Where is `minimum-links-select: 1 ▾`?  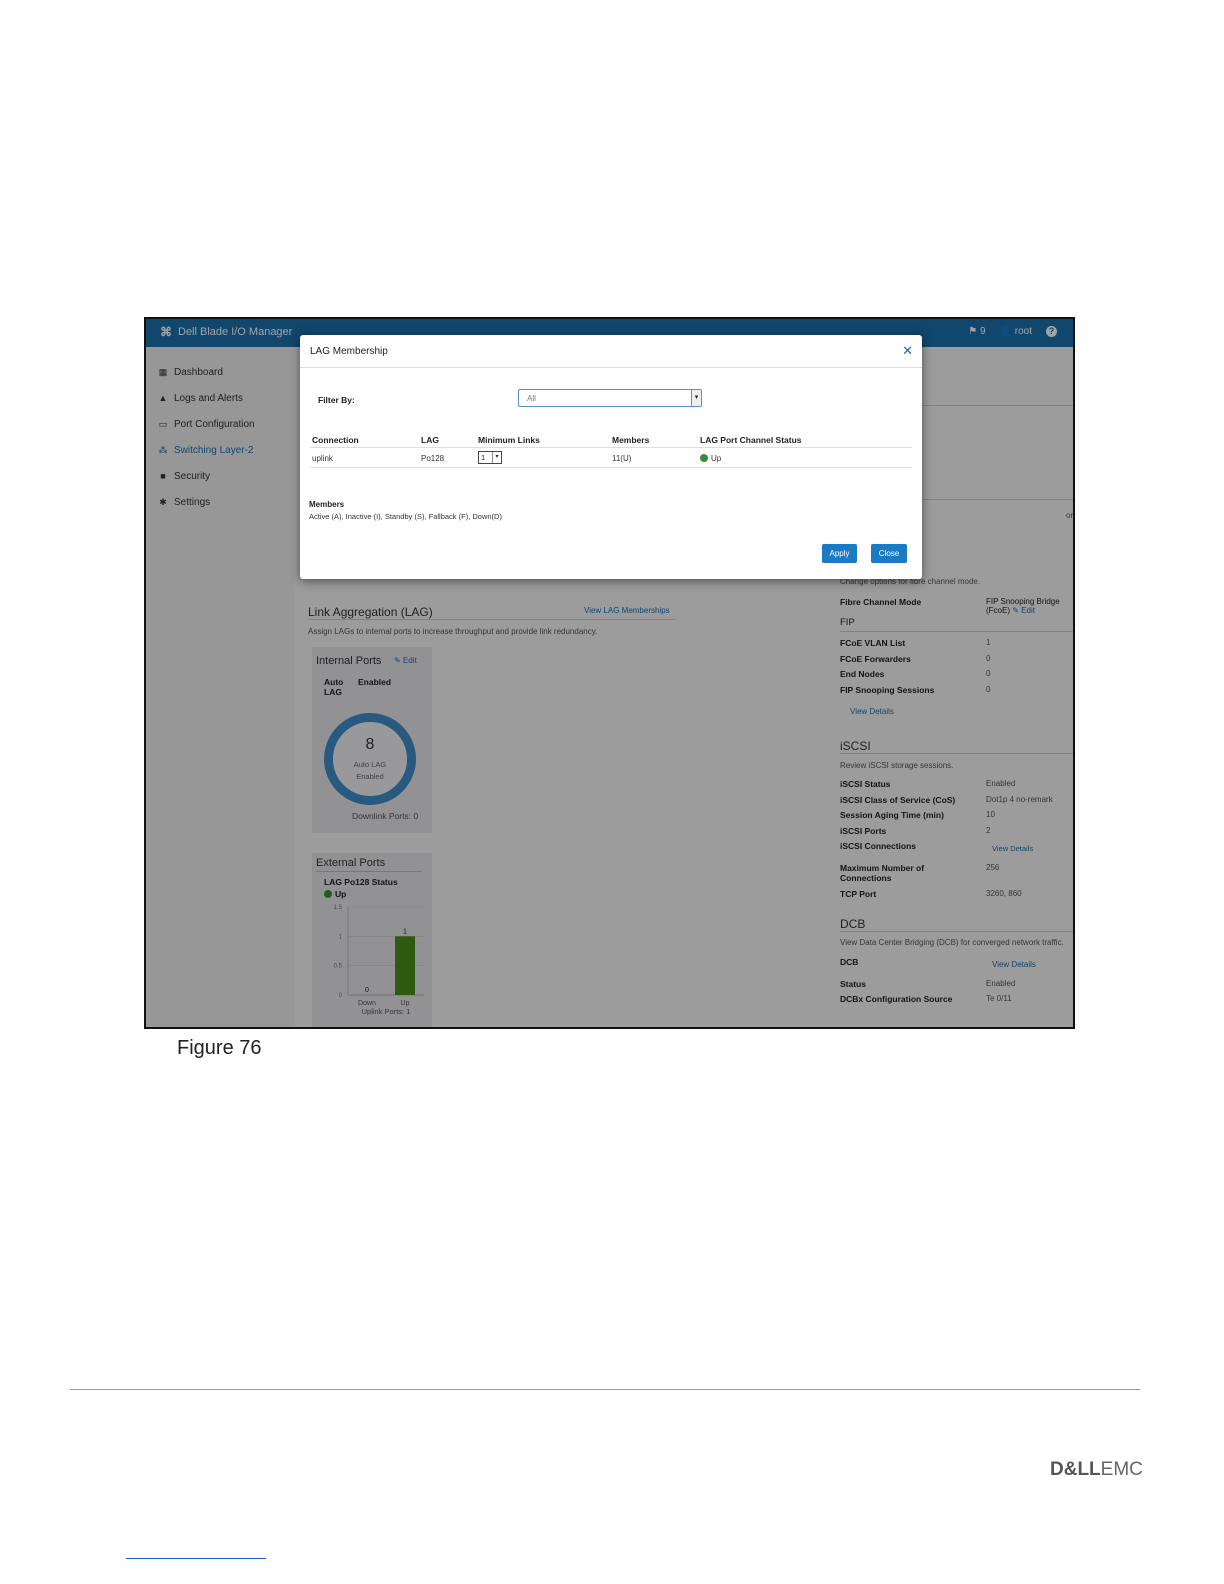
minimum-links-select: 1 ▾ is located at coordinates (490, 457).